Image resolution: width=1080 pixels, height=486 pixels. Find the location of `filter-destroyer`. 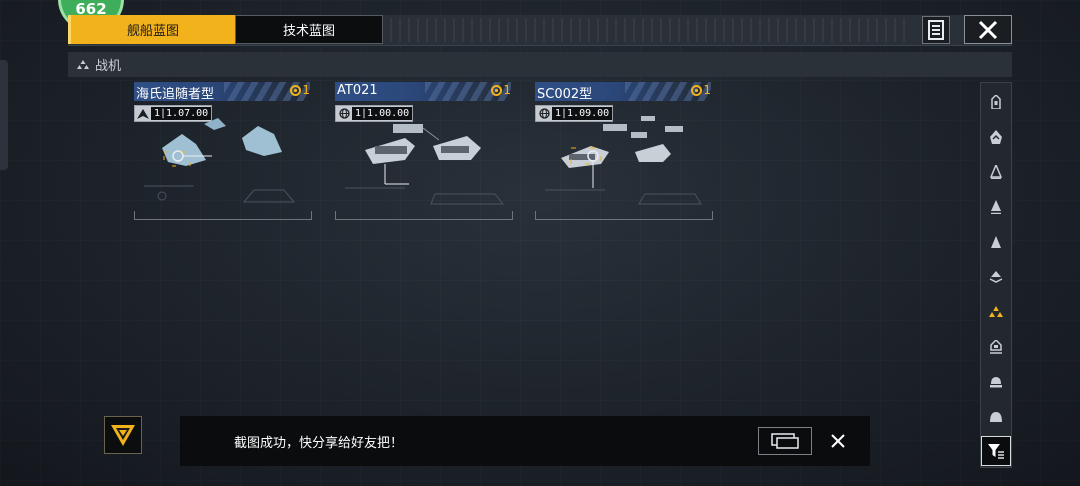

filter-destroyer is located at coordinates (996, 207).